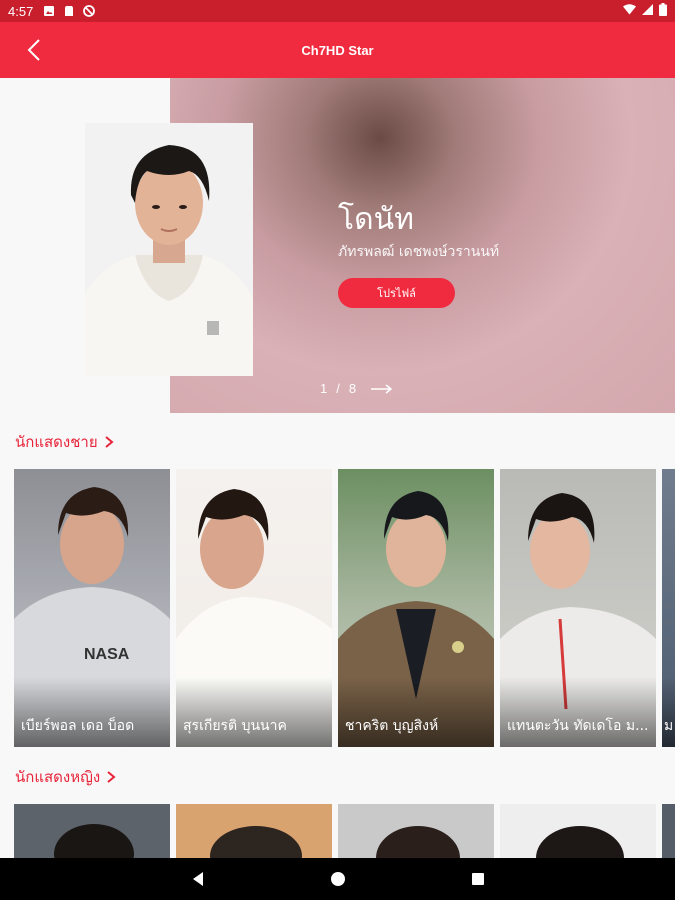 This screenshot has width=675, height=900. Describe the element at coordinates (663, 11) in the screenshot. I see `battery-icon` at that location.